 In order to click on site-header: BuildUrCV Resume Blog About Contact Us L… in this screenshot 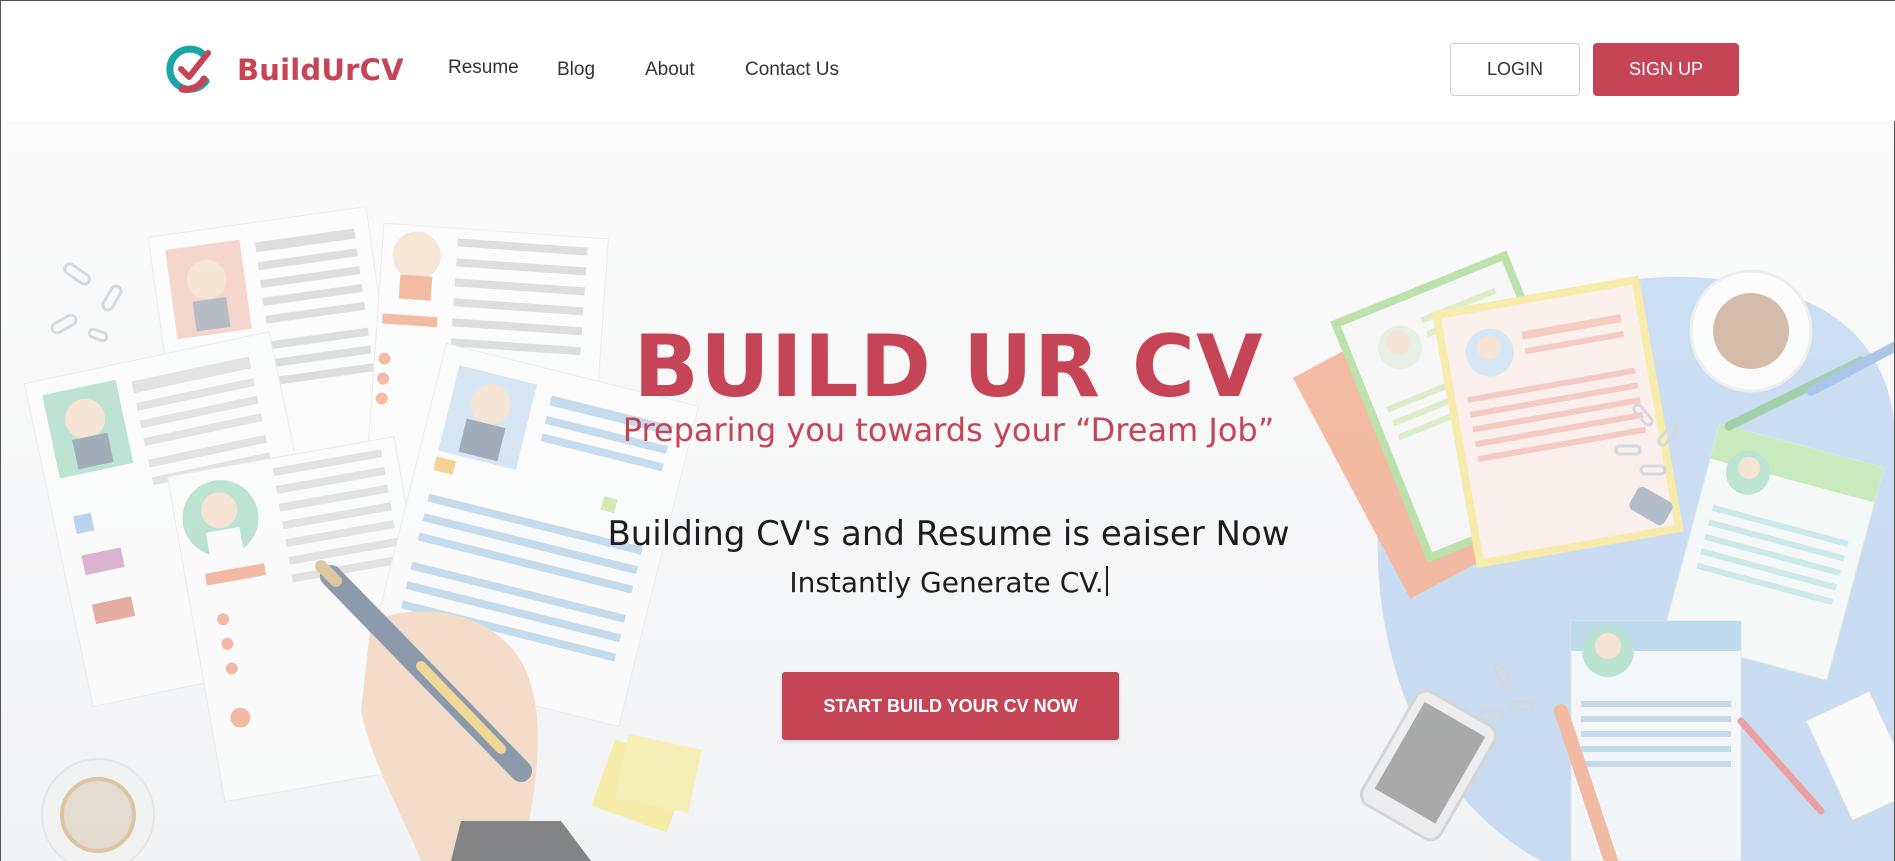, I will do `click(948, 61)`.